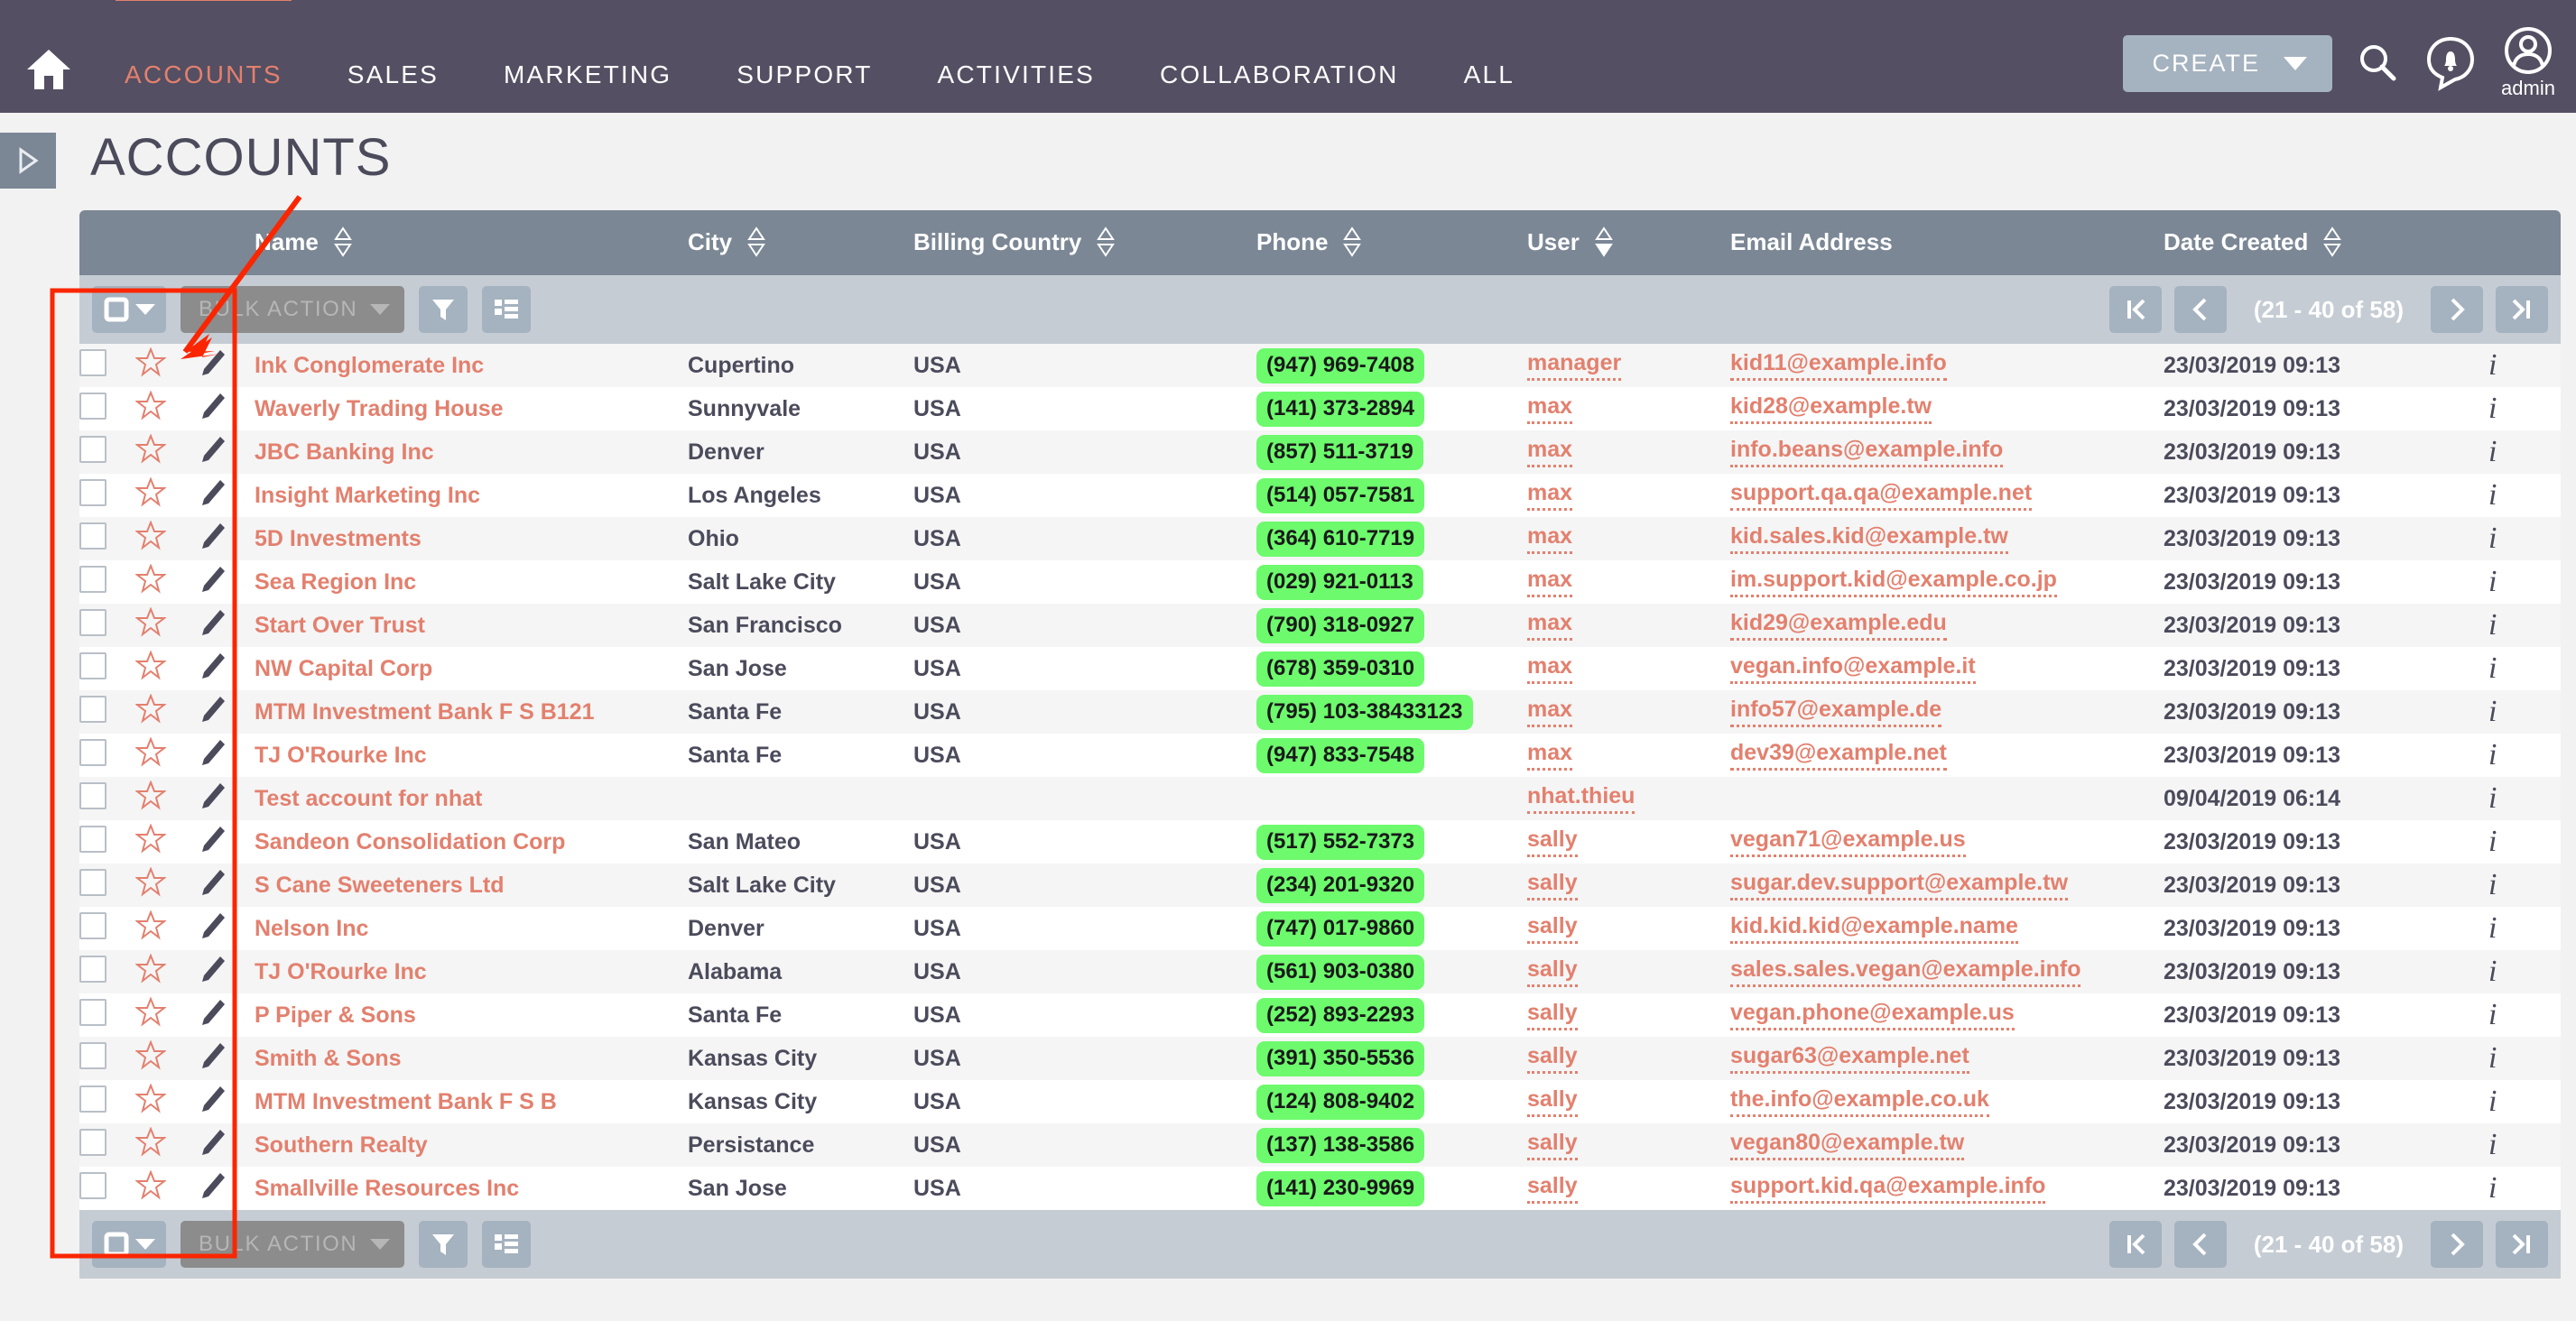 Image resolution: width=2576 pixels, height=1321 pixels. What do you see at coordinates (1853, 669) in the screenshot?
I see `email-link: vegan.info@example.it` at bounding box center [1853, 669].